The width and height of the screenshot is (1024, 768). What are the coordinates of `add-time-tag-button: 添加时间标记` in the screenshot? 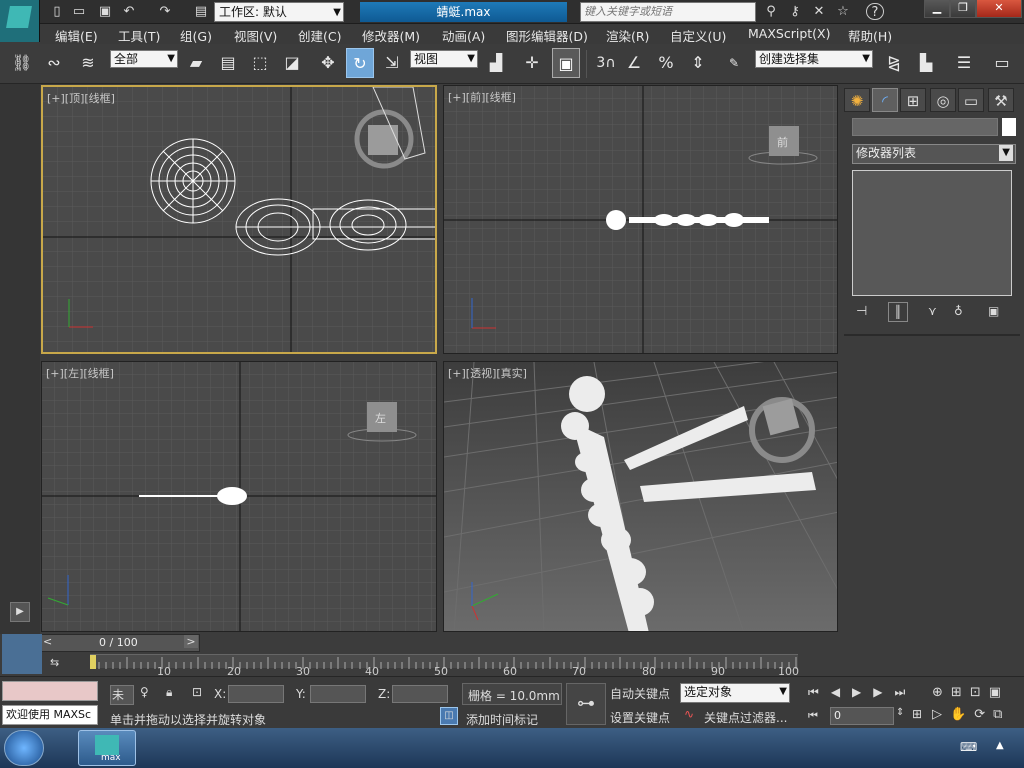 It's located at (502, 719).